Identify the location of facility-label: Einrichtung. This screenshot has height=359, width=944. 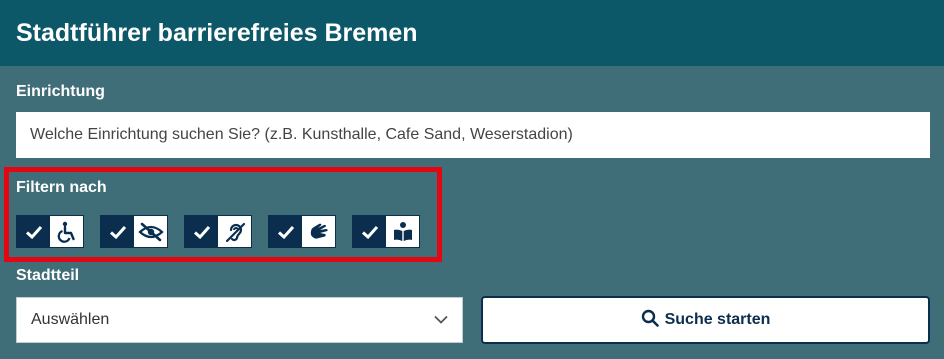
(60, 91).